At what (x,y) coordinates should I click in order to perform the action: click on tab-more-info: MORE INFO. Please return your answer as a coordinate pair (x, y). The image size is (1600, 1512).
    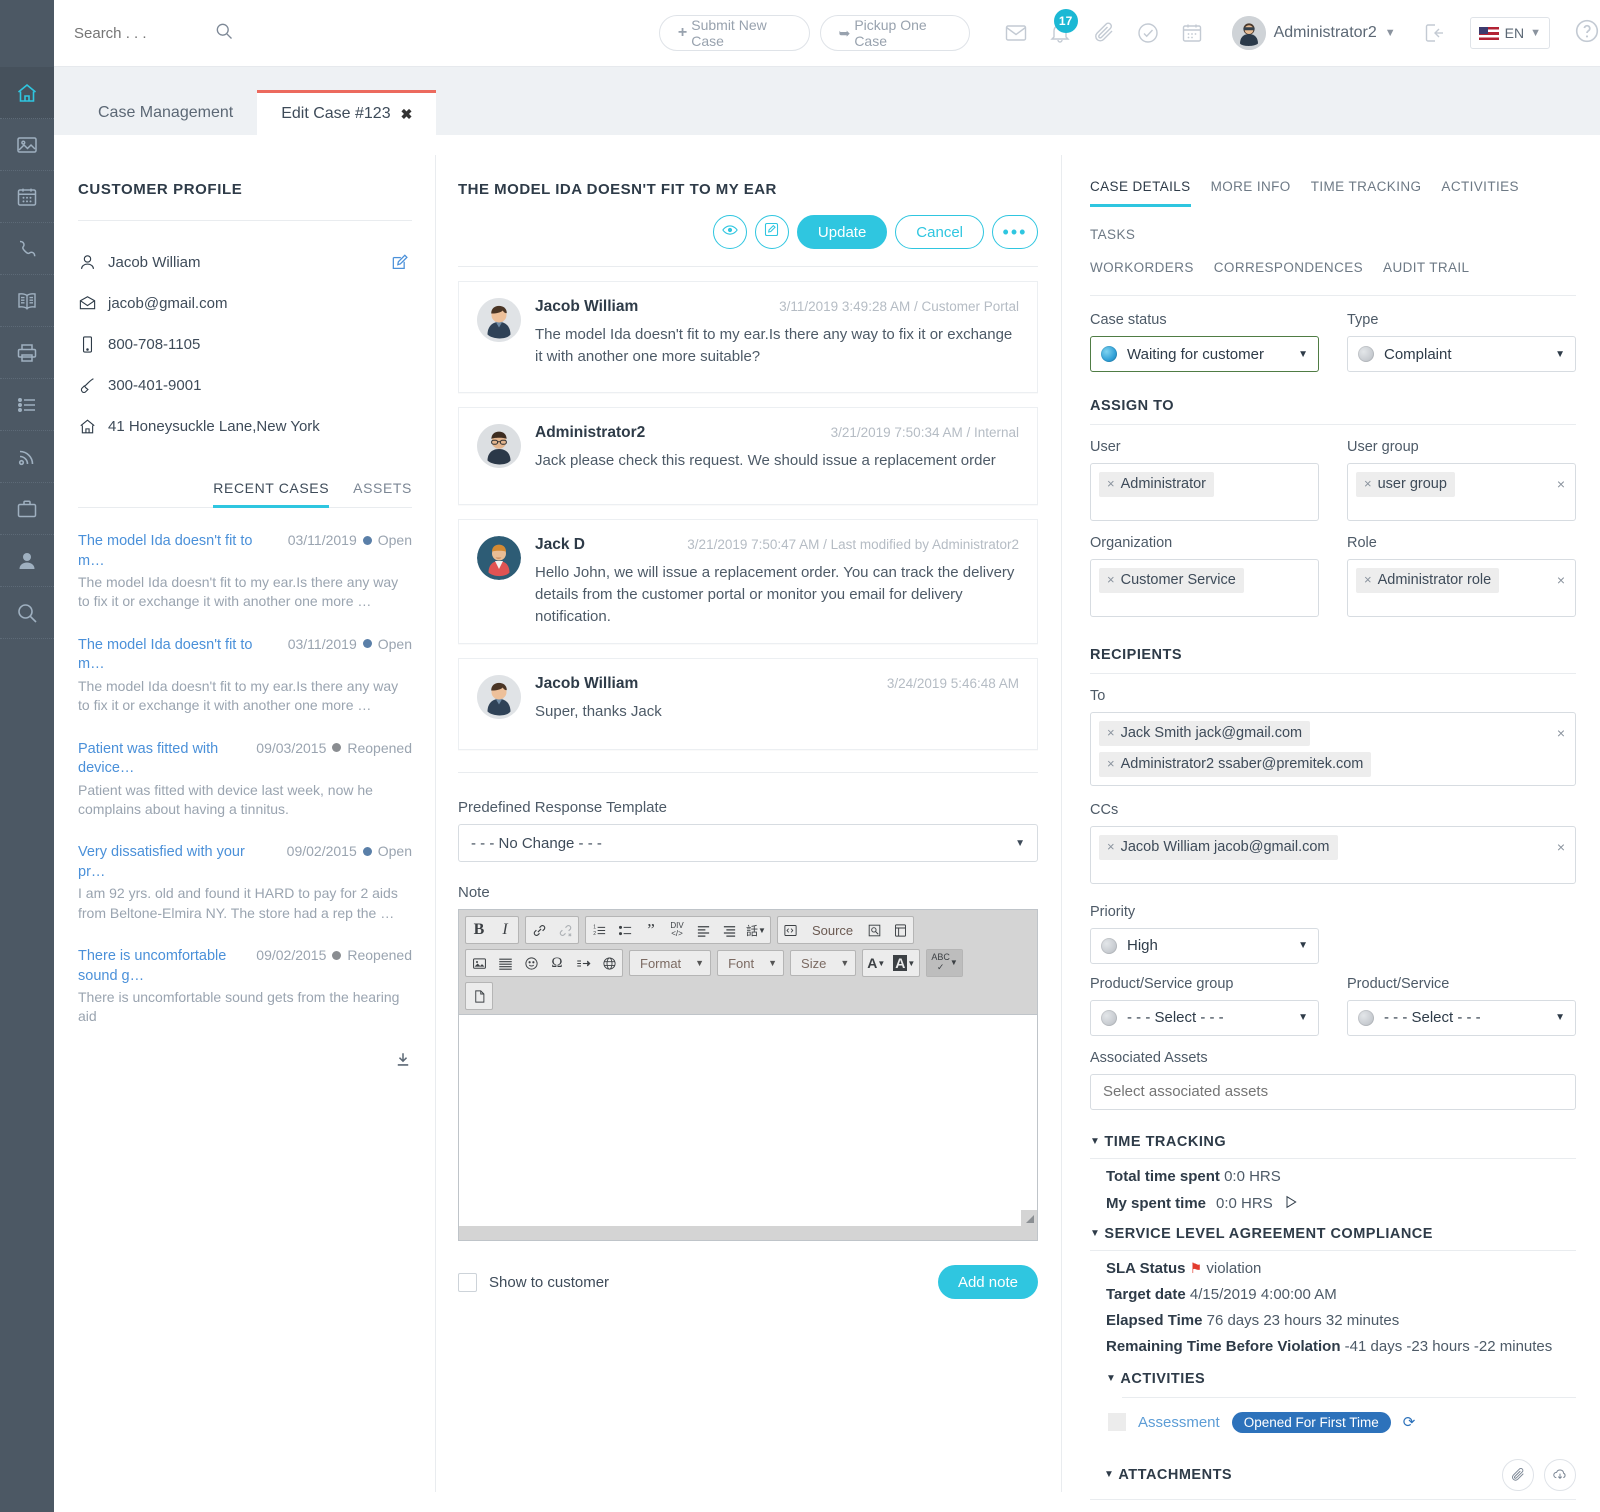
    Looking at the image, I should click on (1251, 193).